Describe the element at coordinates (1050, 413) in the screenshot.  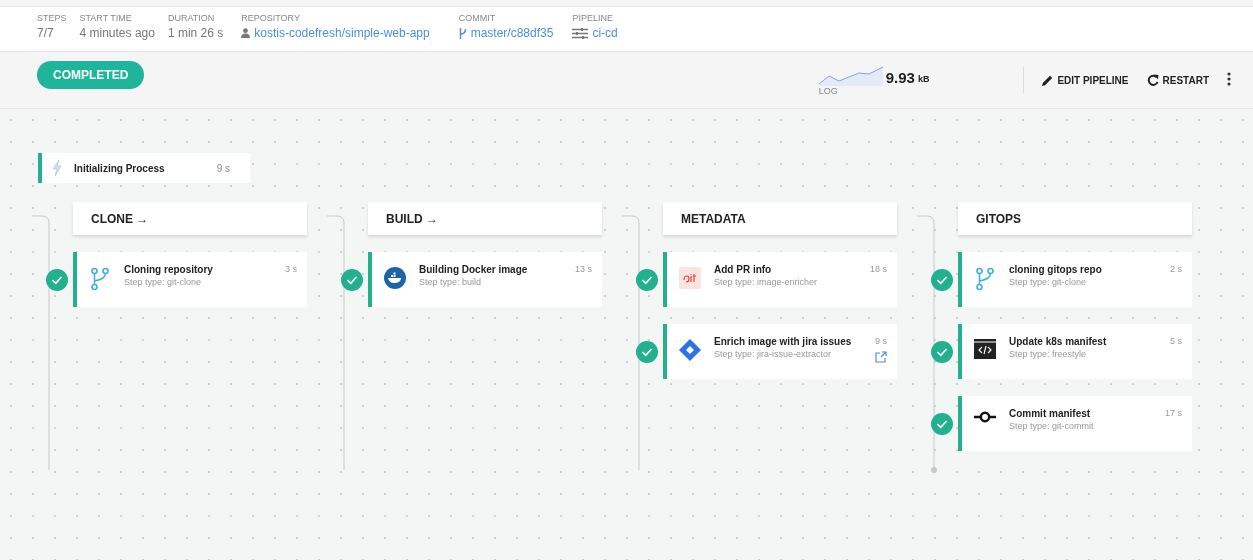
I see `step-title: Commit manifest` at that location.